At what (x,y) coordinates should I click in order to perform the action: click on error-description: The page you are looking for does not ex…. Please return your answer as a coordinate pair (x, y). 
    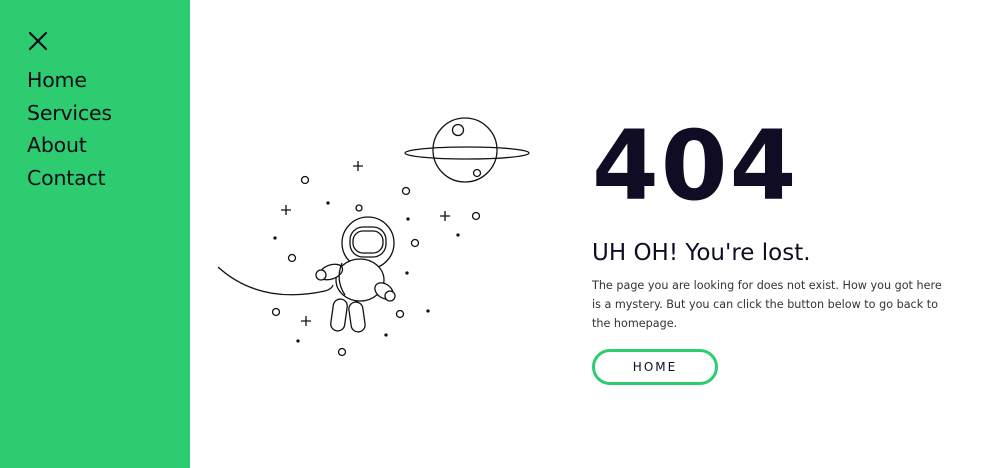
    Looking at the image, I should click on (767, 304).